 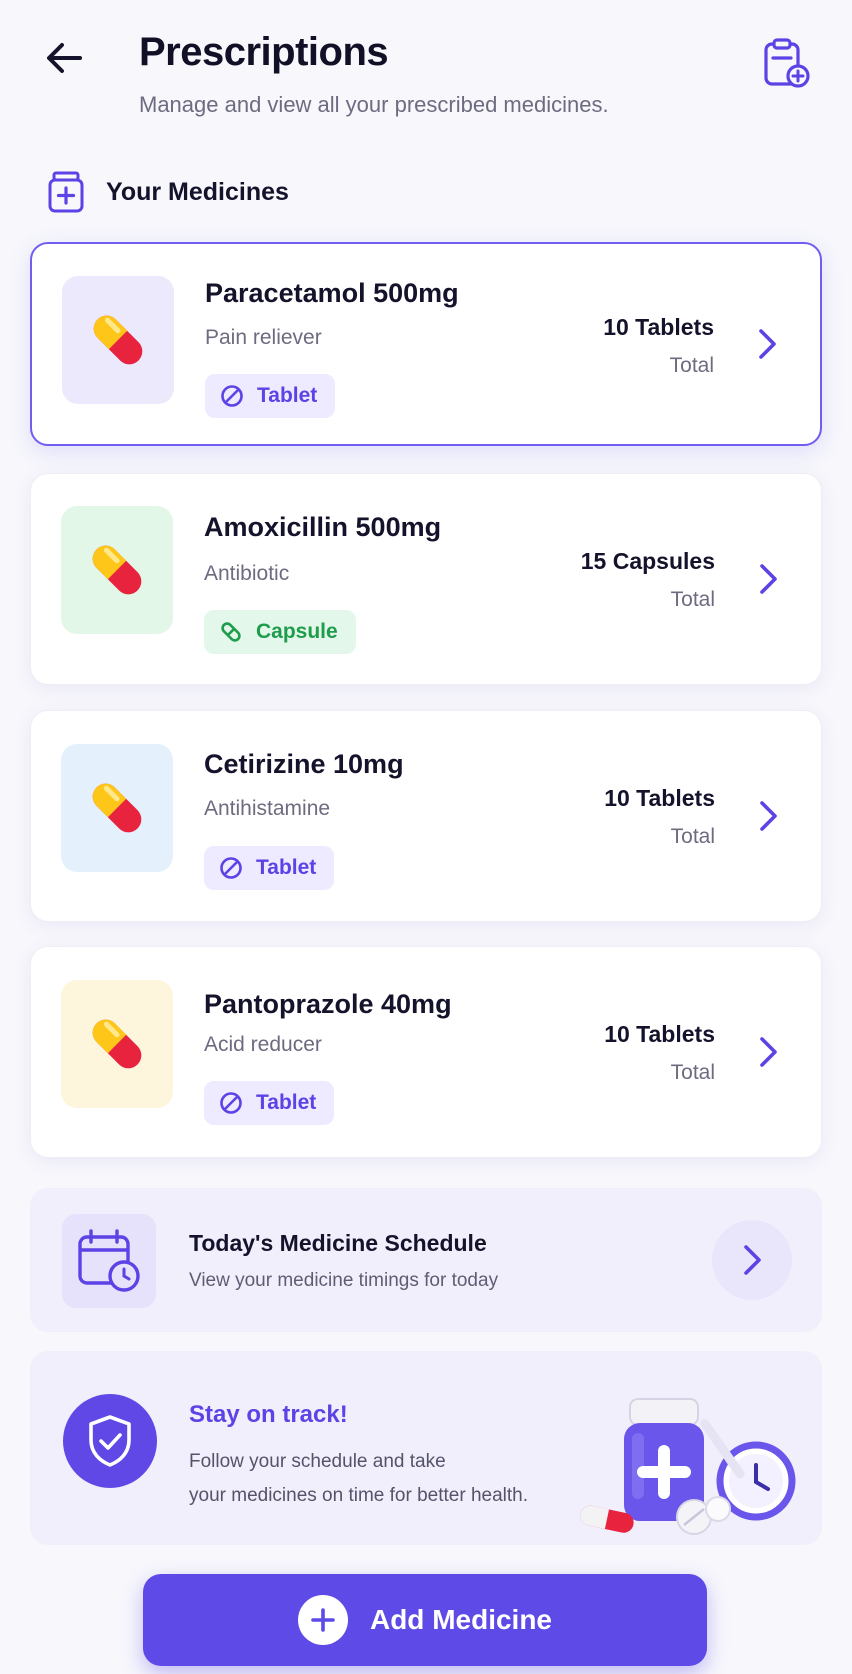 What do you see at coordinates (263, 337) in the screenshot?
I see `medicine-description: Pain reliever` at bounding box center [263, 337].